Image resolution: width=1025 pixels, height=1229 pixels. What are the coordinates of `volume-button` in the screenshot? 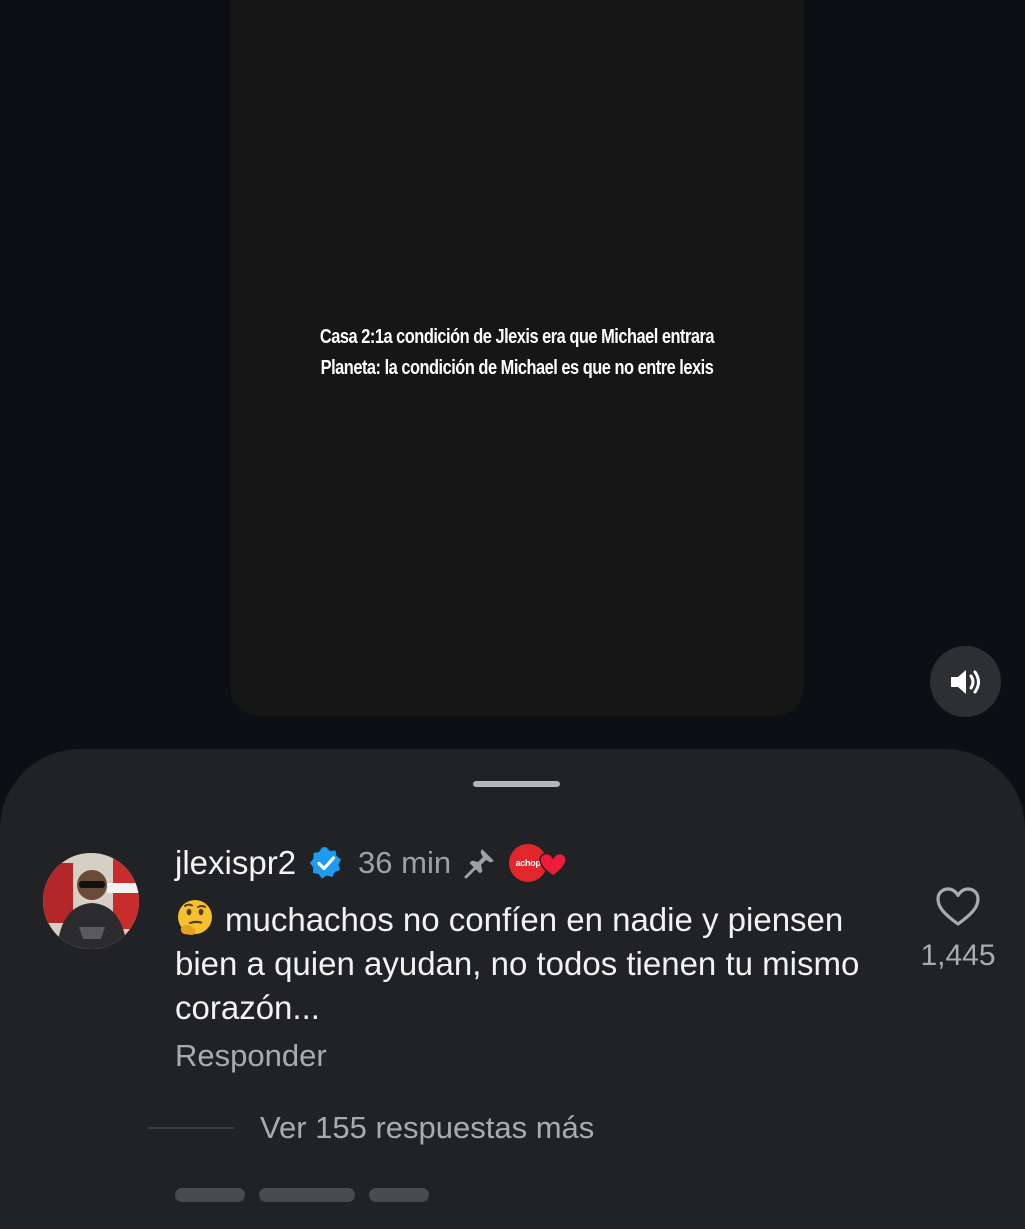 It's located at (965, 681).